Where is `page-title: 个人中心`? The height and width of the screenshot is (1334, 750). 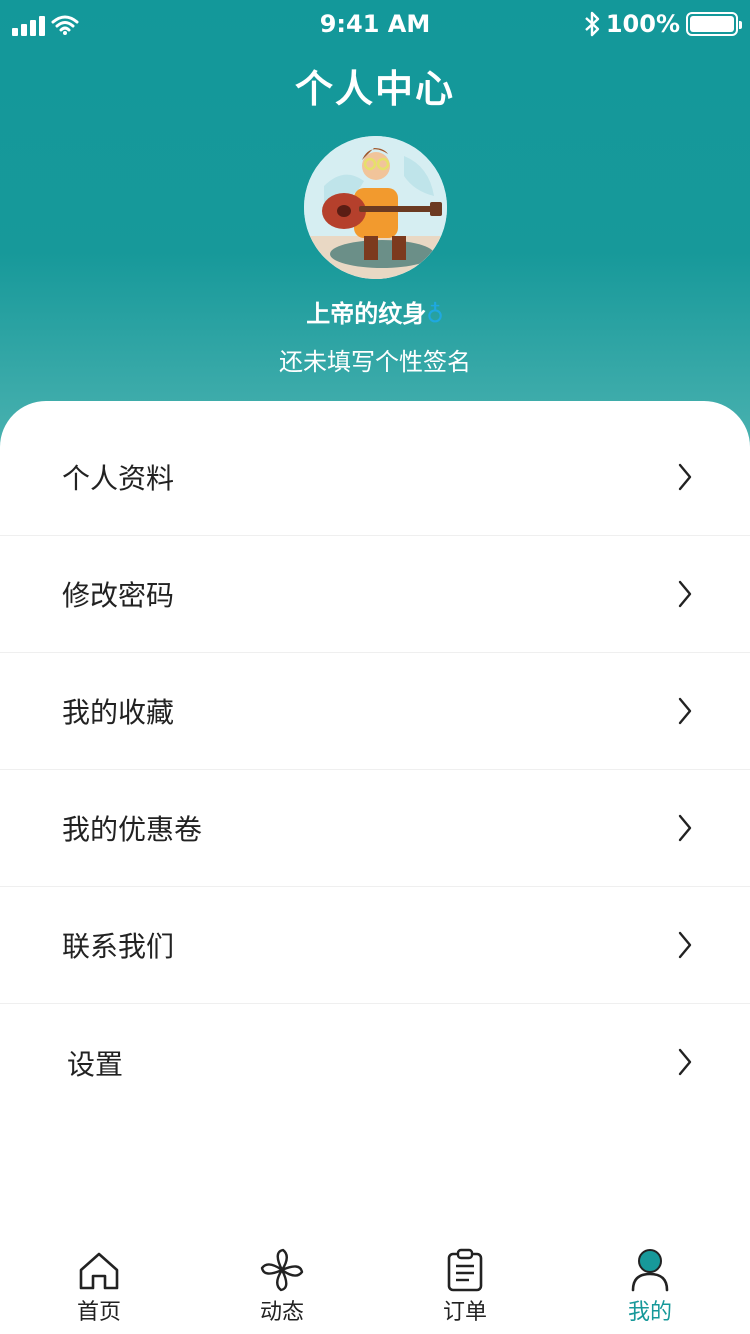
page-title: 个人中心 is located at coordinates (374, 89).